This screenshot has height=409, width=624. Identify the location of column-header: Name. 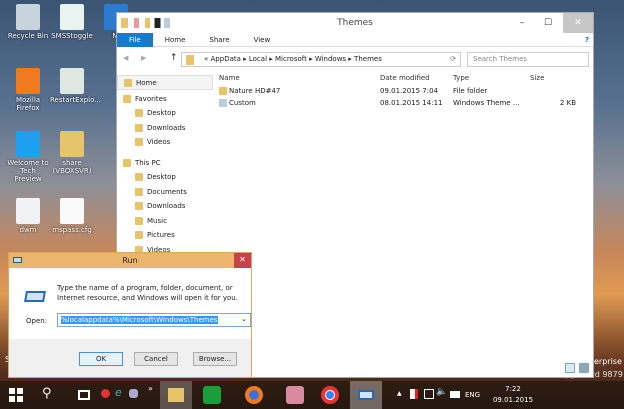
(297, 78).